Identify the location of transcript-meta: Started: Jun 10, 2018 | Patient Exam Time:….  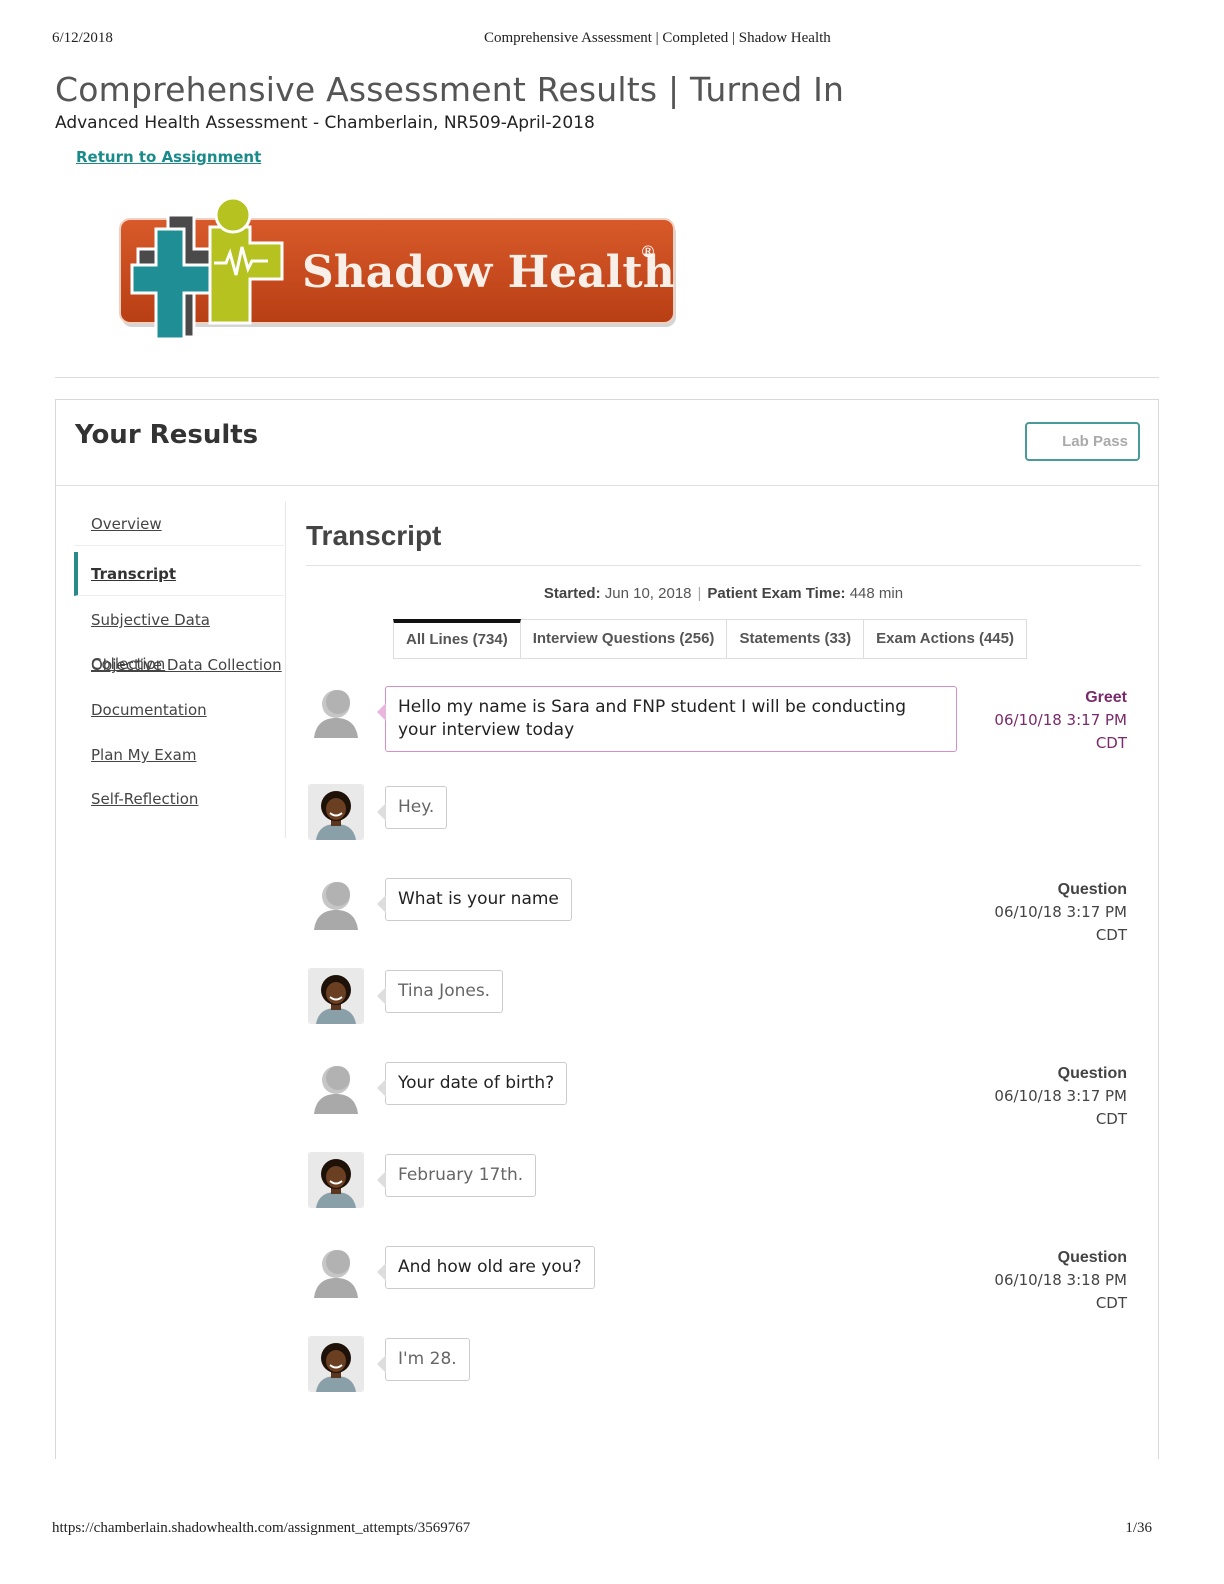
(723, 593).